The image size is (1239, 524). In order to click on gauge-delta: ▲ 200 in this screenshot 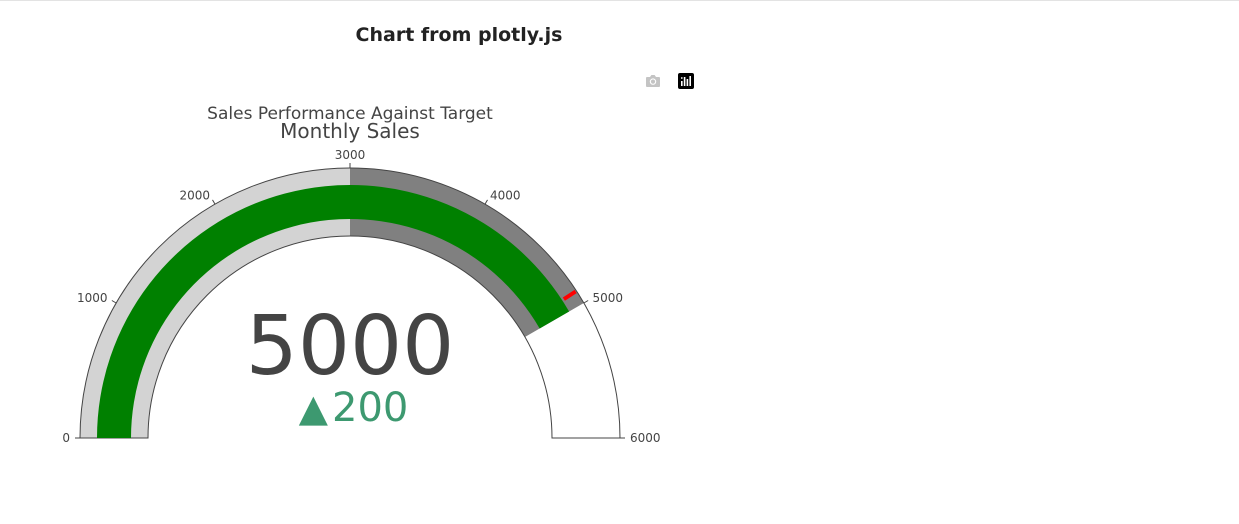, I will do `click(354, 408)`.